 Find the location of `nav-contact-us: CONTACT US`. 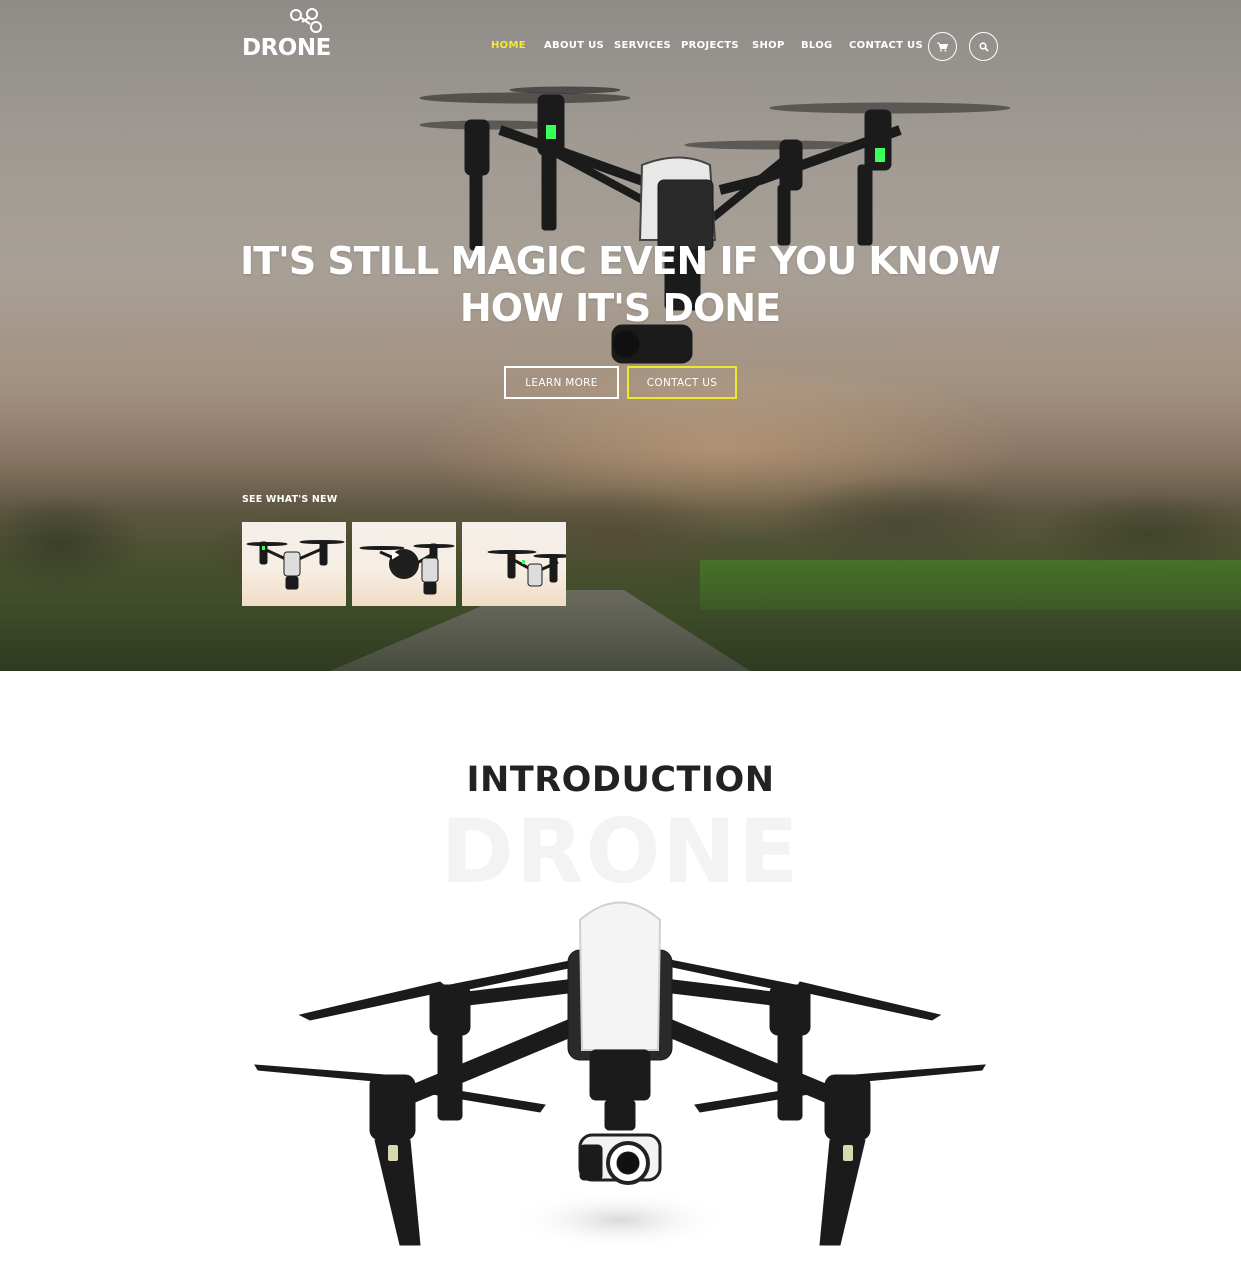

nav-contact-us: CONTACT US is located at coordinates (886, 45).